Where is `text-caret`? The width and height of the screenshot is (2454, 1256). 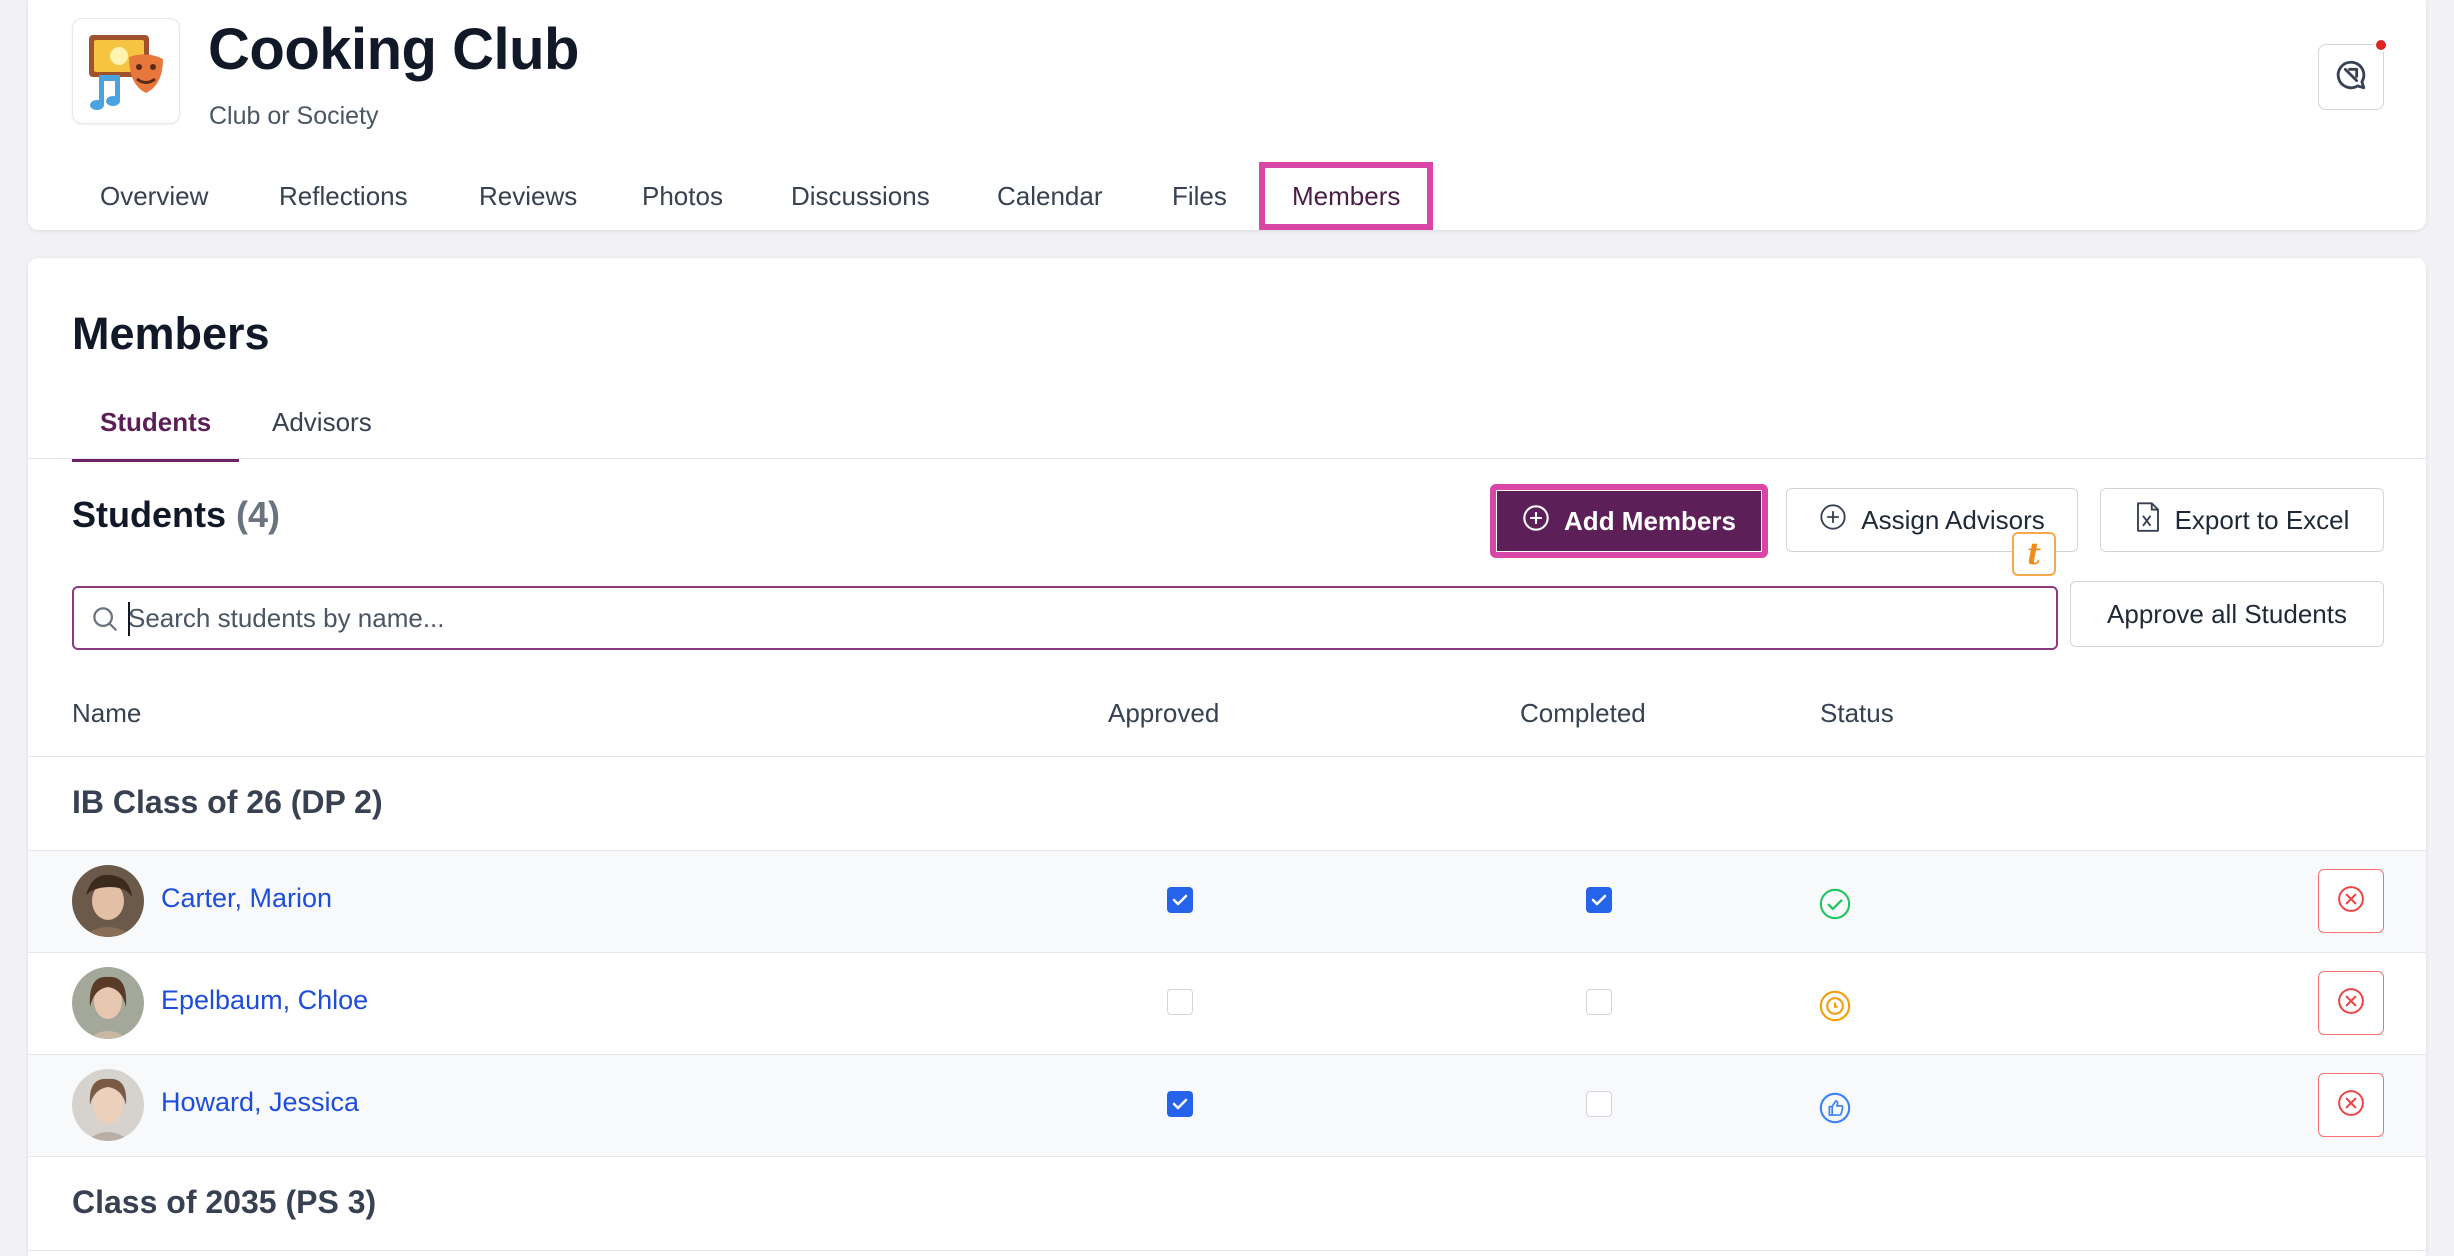 text-caret is located at coordinates (129, 619).